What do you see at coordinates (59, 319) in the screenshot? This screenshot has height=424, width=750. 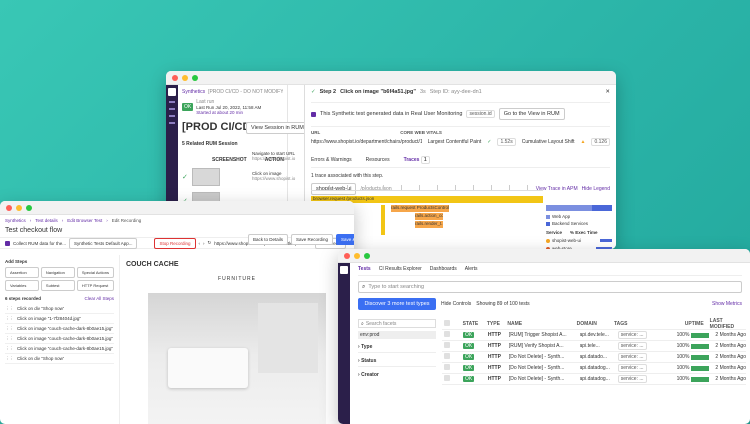 I see `list-item: ⋮⋮ Click on image "1-7f28404d.jpg"` at bounding box center [59, 319].